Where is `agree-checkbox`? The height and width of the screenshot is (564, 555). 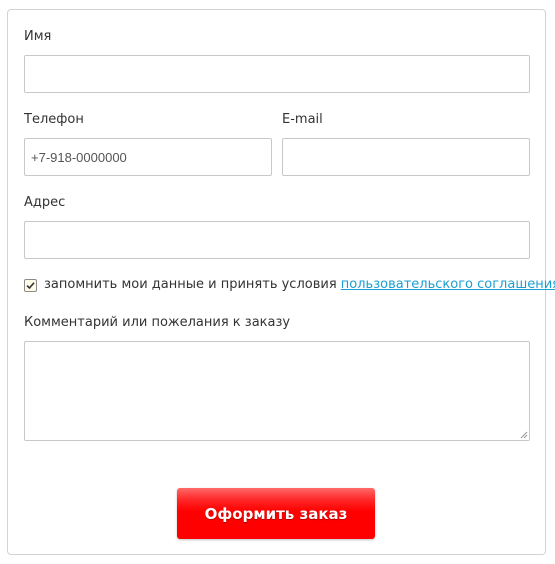
agree-checkbox is located at coordinates (30, 285).